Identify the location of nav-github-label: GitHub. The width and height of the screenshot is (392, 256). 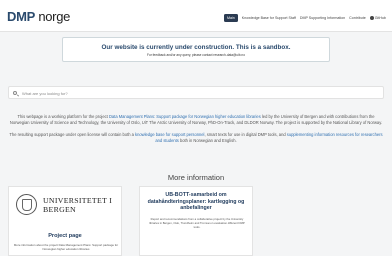
(380, 17).